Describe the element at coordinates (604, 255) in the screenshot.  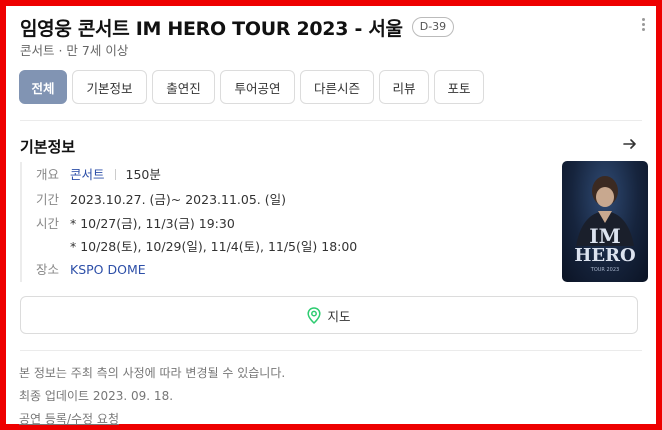
I see `poster-title-line-2: HERO` at that location.